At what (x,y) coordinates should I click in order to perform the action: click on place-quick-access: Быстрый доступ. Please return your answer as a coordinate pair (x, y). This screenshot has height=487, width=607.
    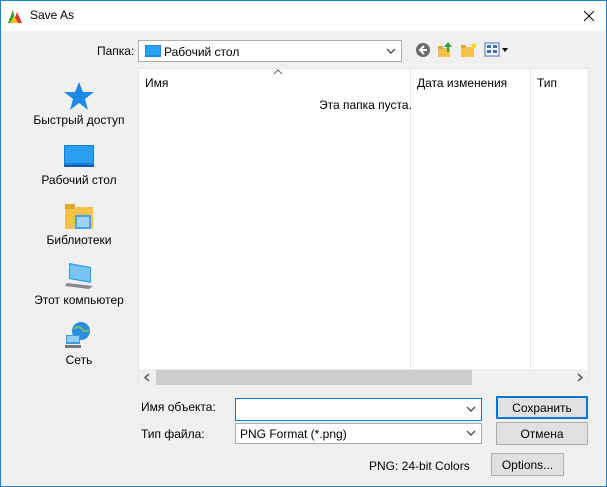
    Looking at the image, I should click on (79, 107).